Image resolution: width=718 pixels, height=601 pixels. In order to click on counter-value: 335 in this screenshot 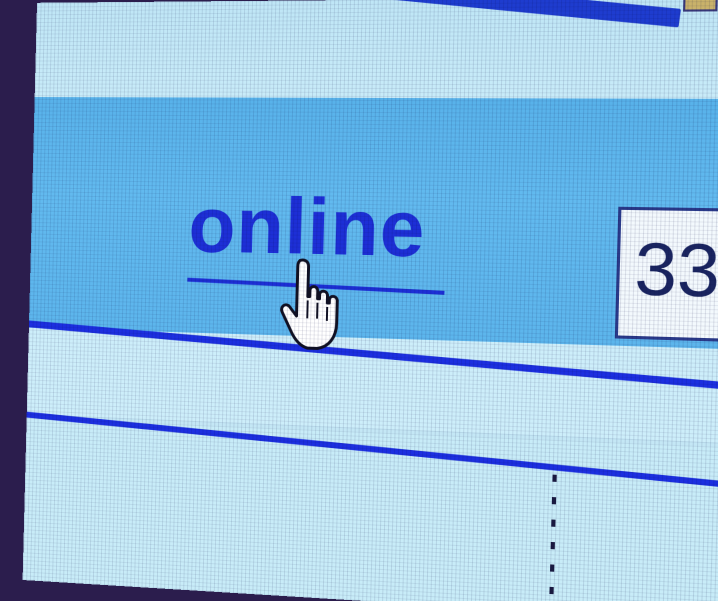, I will do `click(675, 271)`.